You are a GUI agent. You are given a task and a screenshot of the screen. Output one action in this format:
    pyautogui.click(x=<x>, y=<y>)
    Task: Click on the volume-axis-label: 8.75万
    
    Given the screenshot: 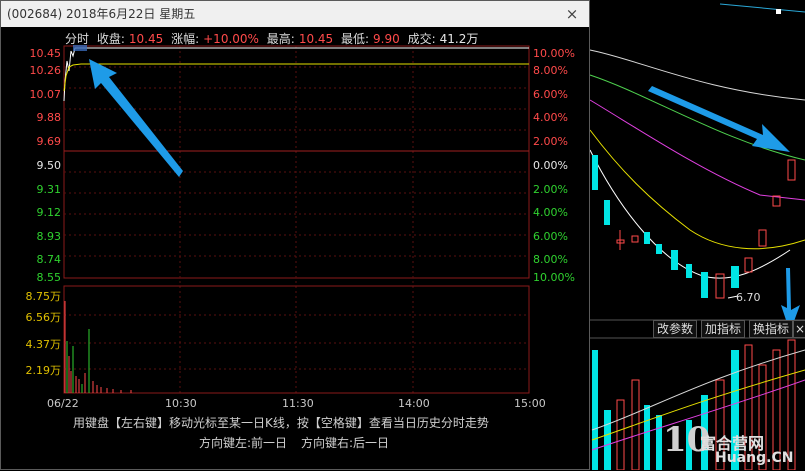 What is the action you would take?
    pyautogui.click(x=43, y=296)
    